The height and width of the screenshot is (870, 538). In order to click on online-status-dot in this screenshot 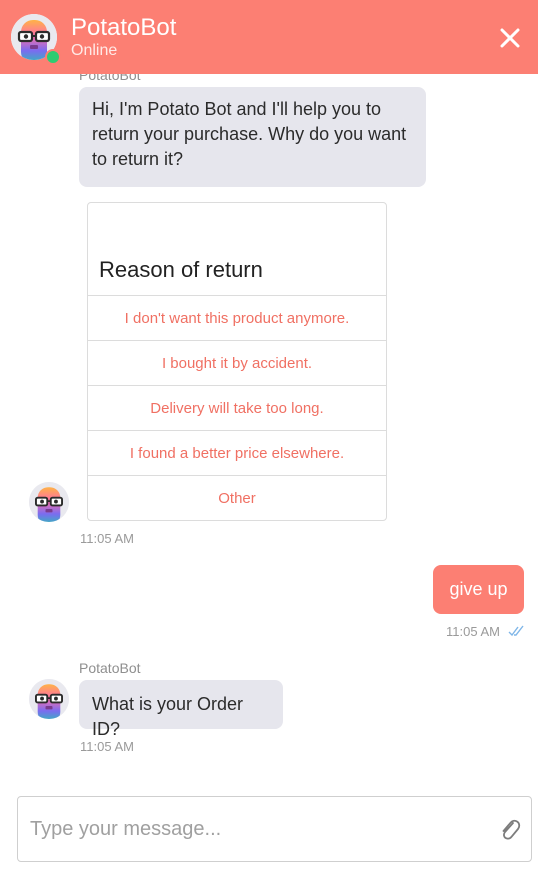, I will do `click(53, 57)`.